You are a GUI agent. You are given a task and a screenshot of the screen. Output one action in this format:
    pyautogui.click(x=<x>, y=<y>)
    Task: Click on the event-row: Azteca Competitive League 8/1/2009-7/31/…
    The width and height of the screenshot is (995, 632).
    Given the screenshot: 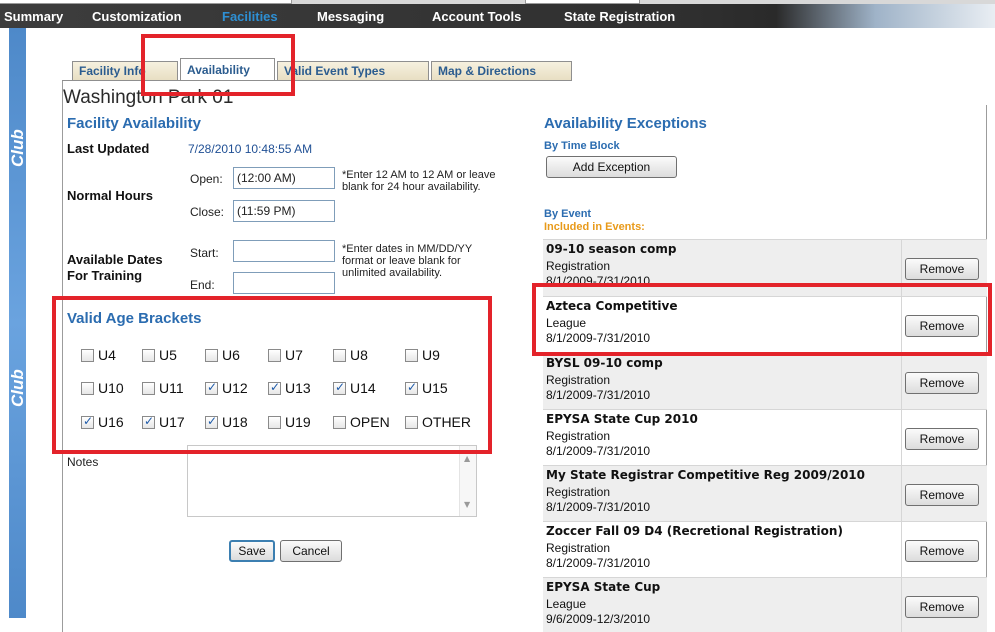 What is the action you would take?
    pyautogui.click(x=765, y=324)
    